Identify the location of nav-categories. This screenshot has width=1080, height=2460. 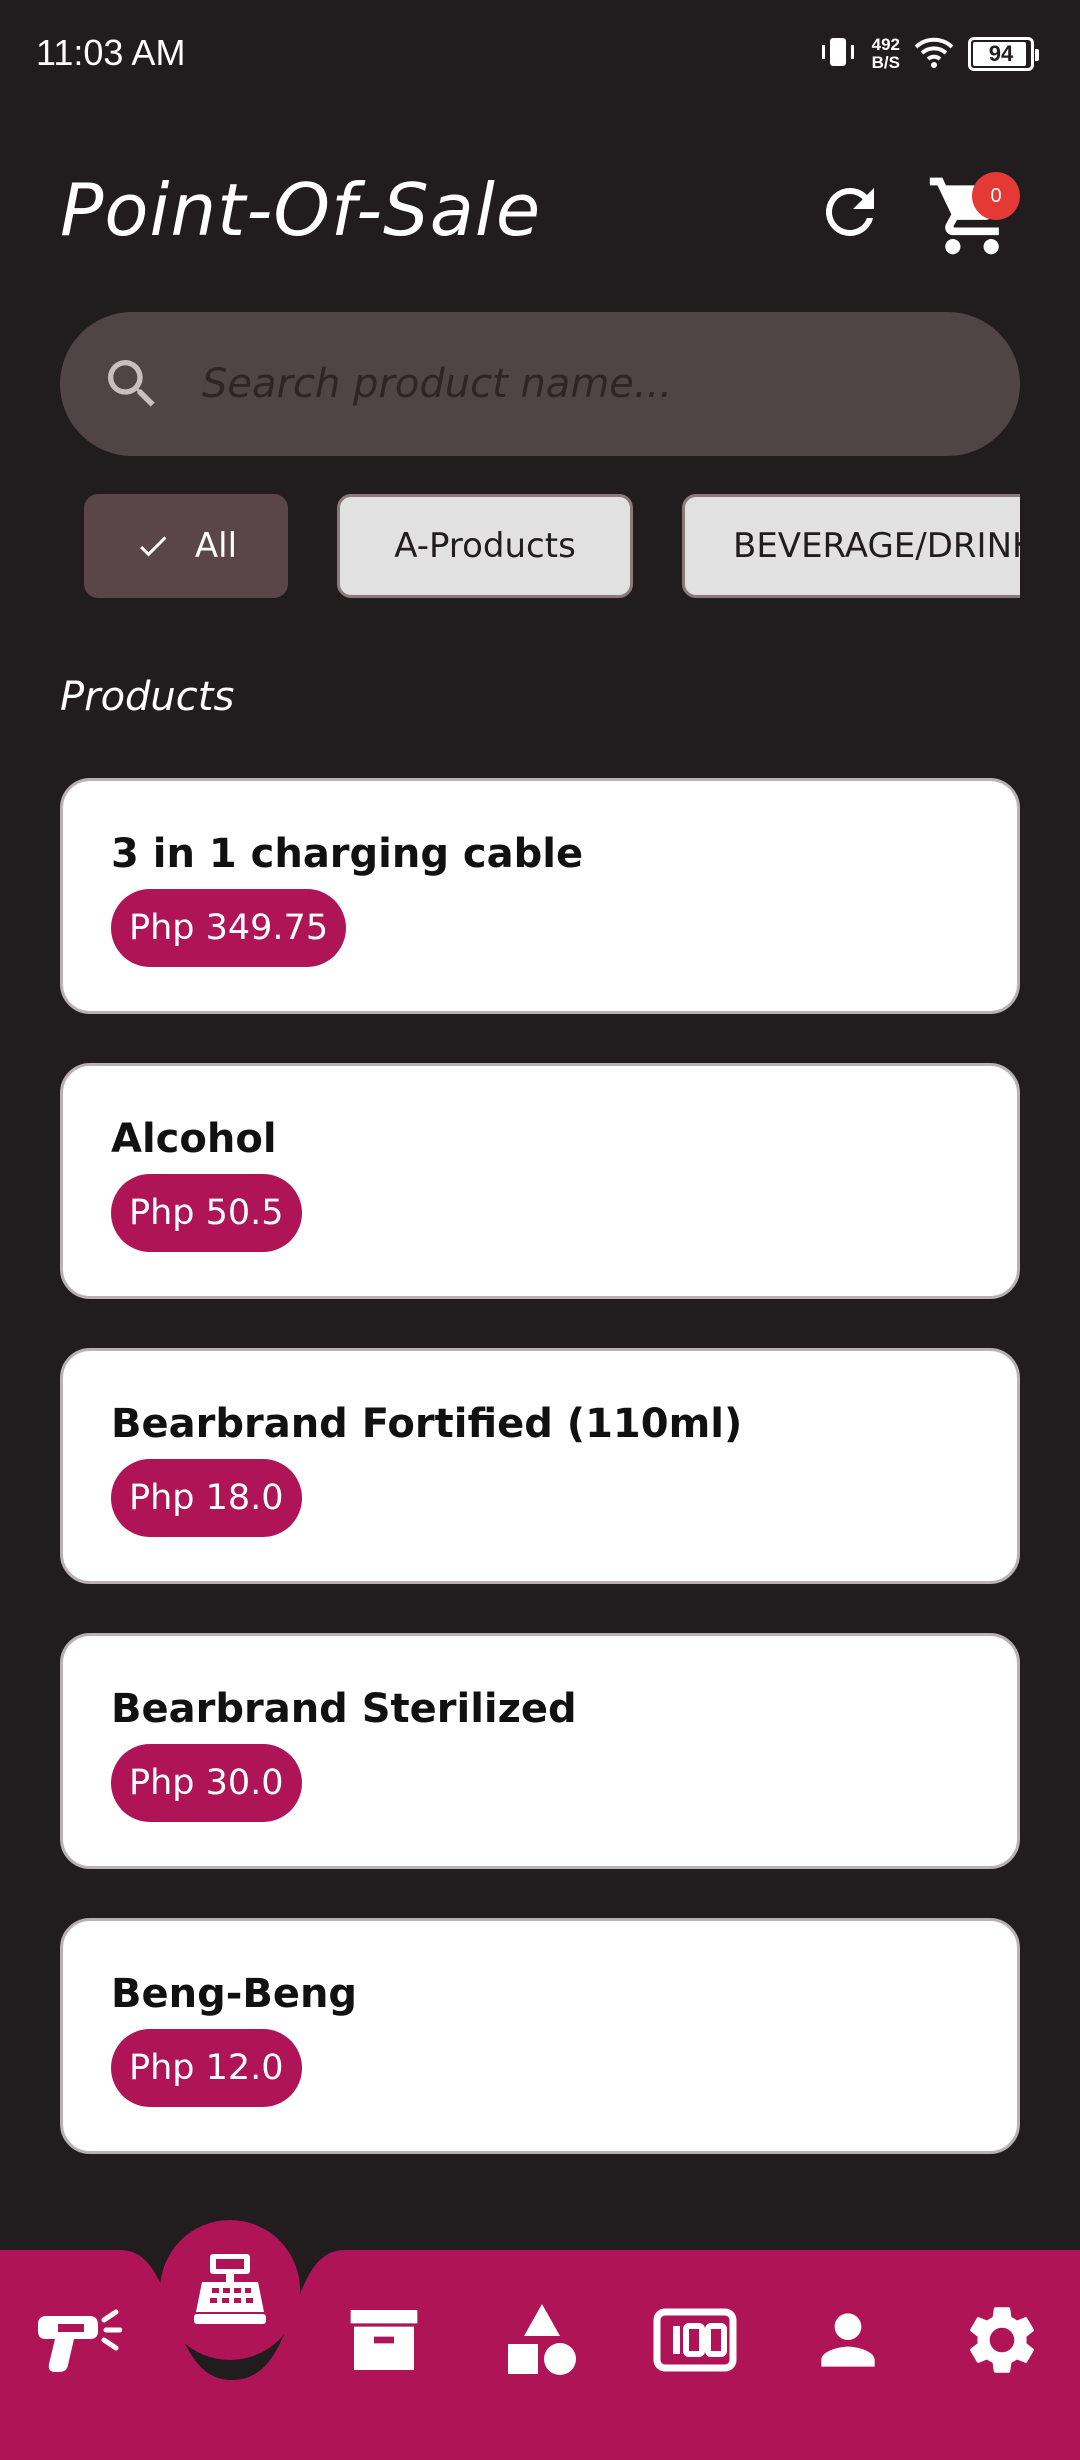
(542, 2340).